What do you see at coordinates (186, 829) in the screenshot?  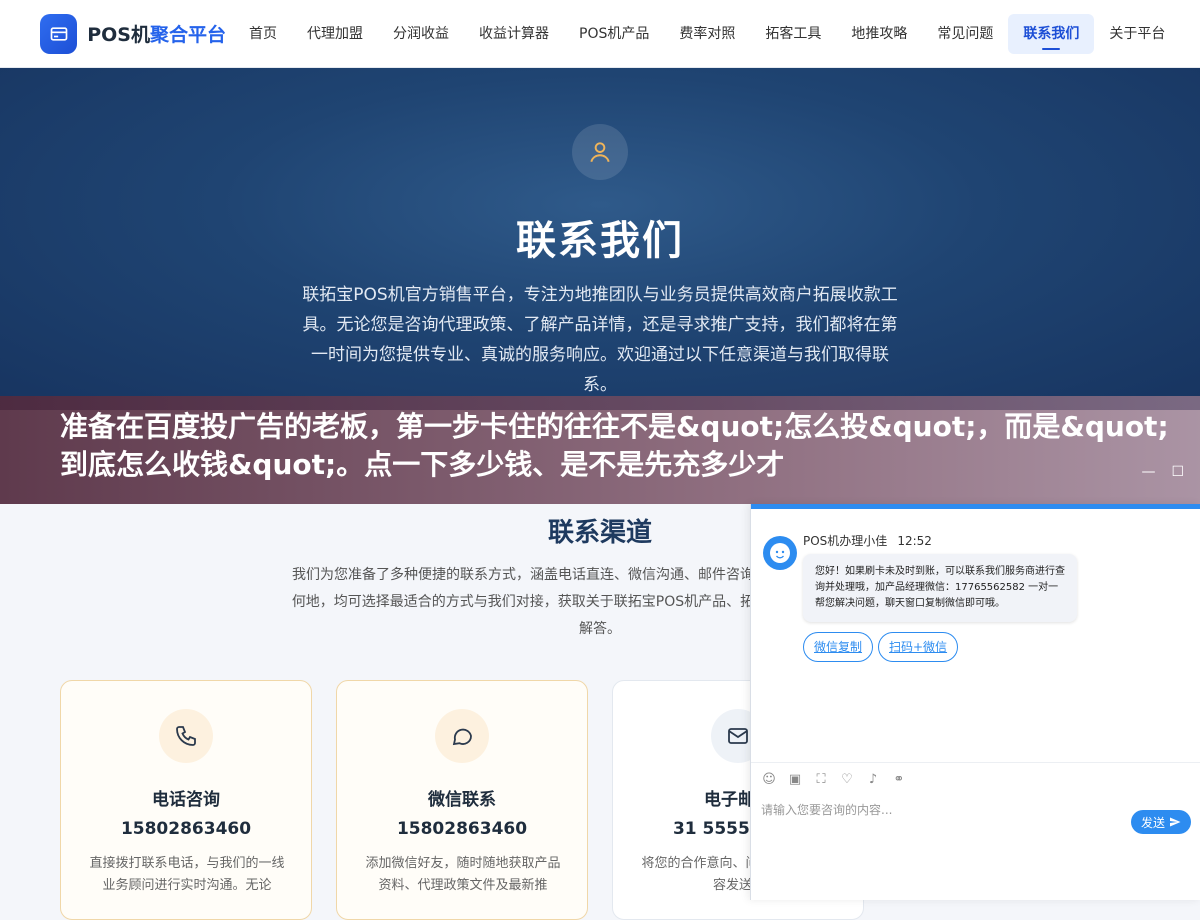 I see `phone-number: 15802863460` at bounding box center [186, 829].